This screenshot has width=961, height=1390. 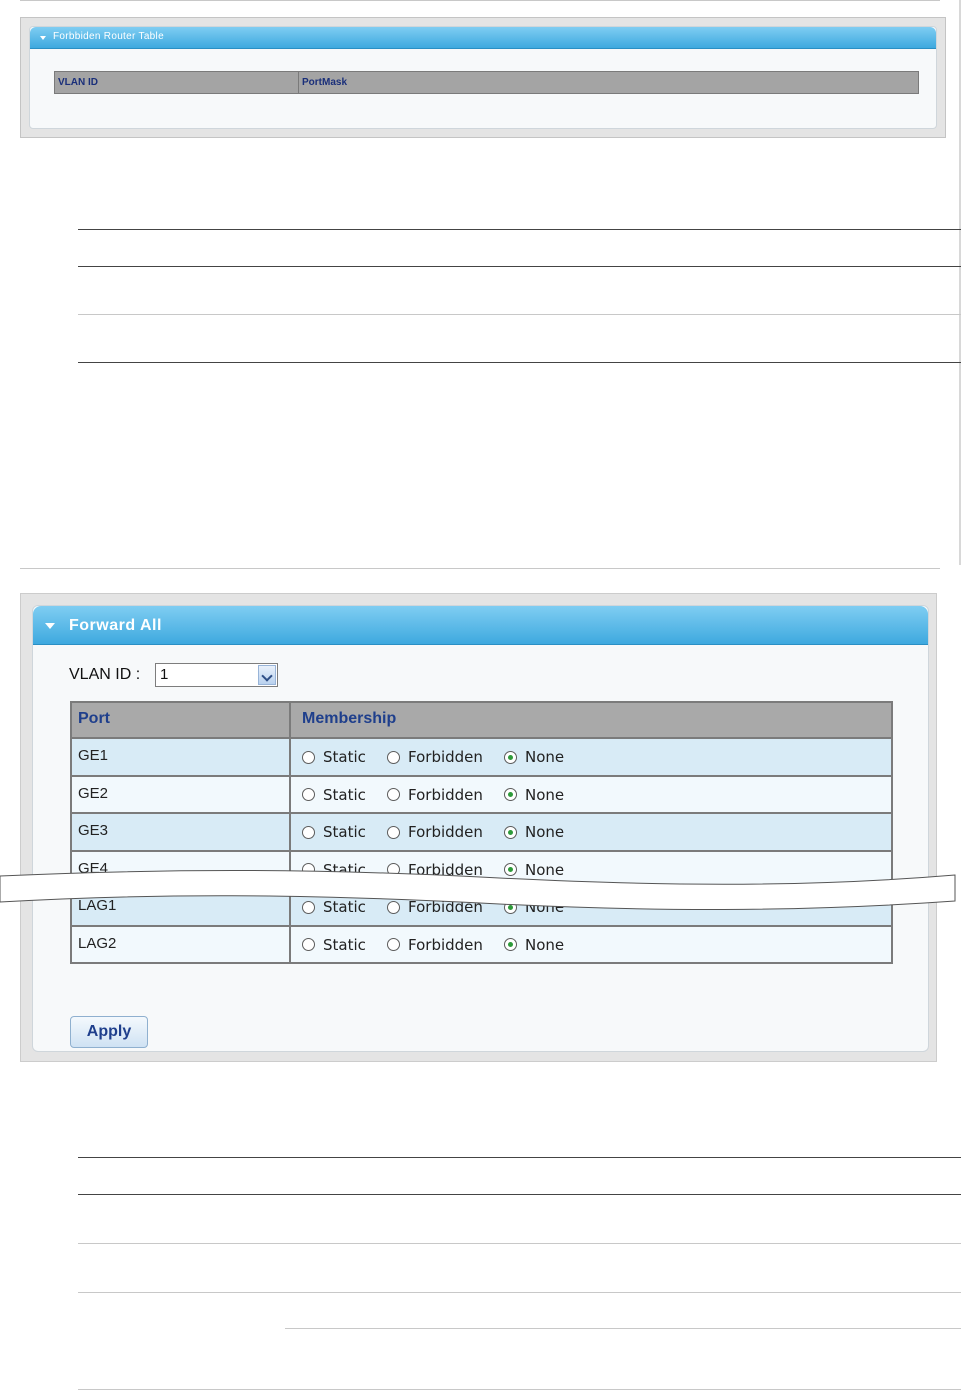 I want to click on panel-title: Forbbiden Router Table, so click(x=108, y=36).